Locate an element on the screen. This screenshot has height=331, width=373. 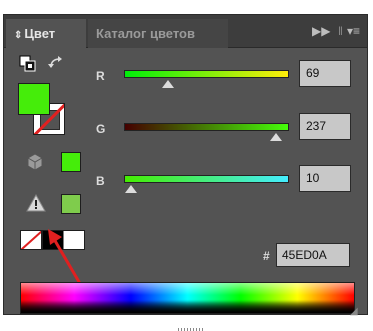
resize-grip-icon: ◢ is located at coordinates (354, 311).